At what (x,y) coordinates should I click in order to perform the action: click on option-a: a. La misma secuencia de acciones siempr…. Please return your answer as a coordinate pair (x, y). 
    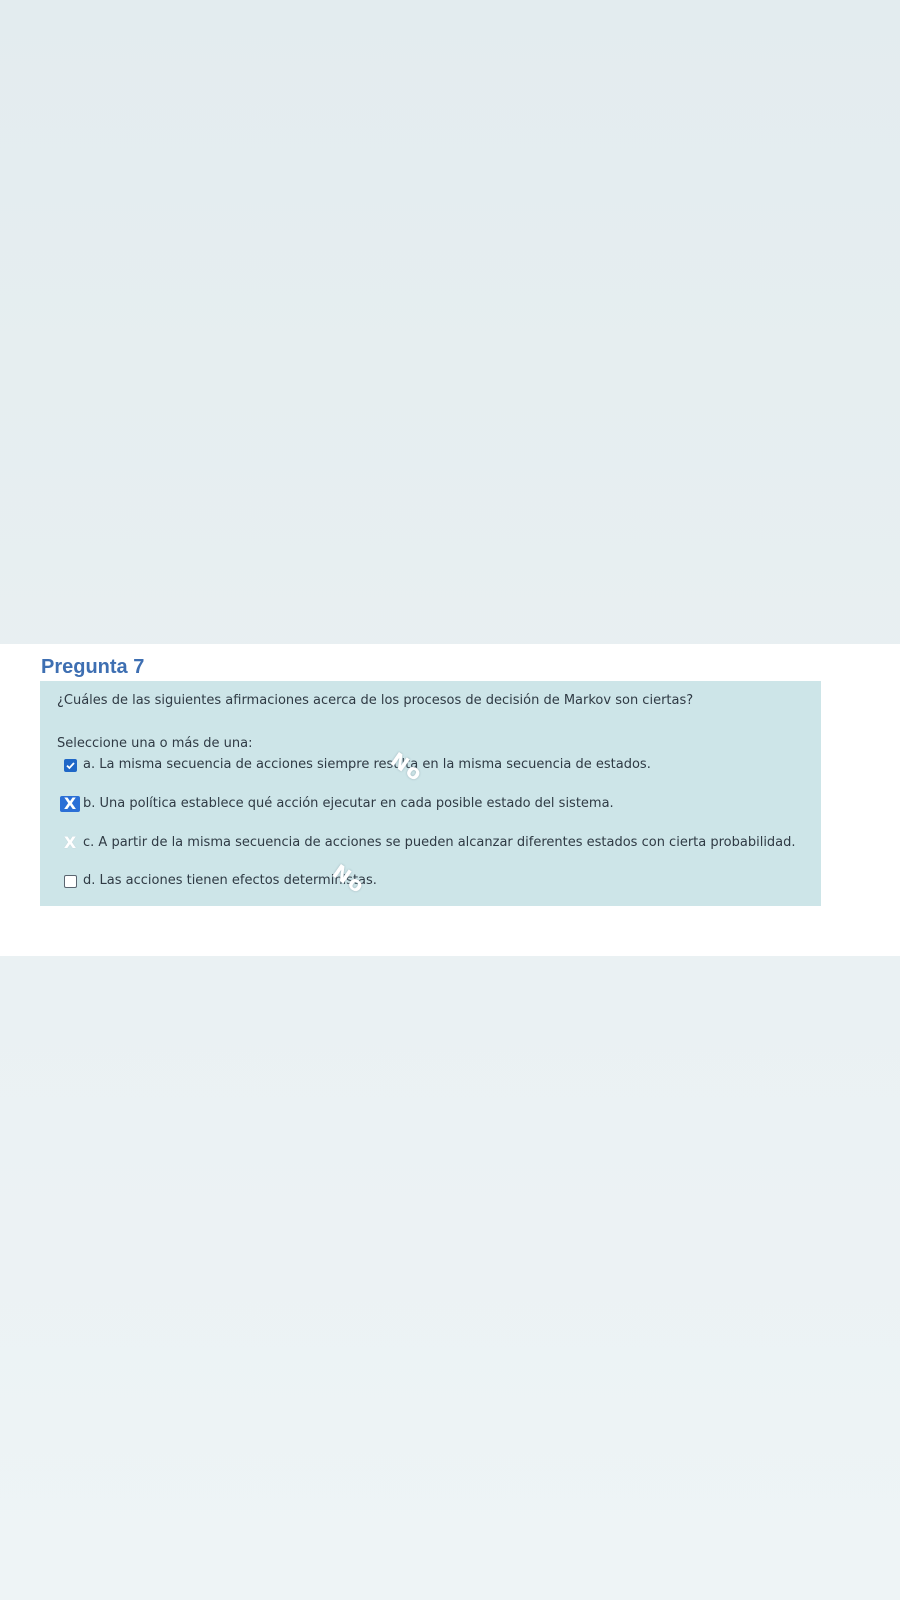
    Looking at the image, I should click on (354, 765).